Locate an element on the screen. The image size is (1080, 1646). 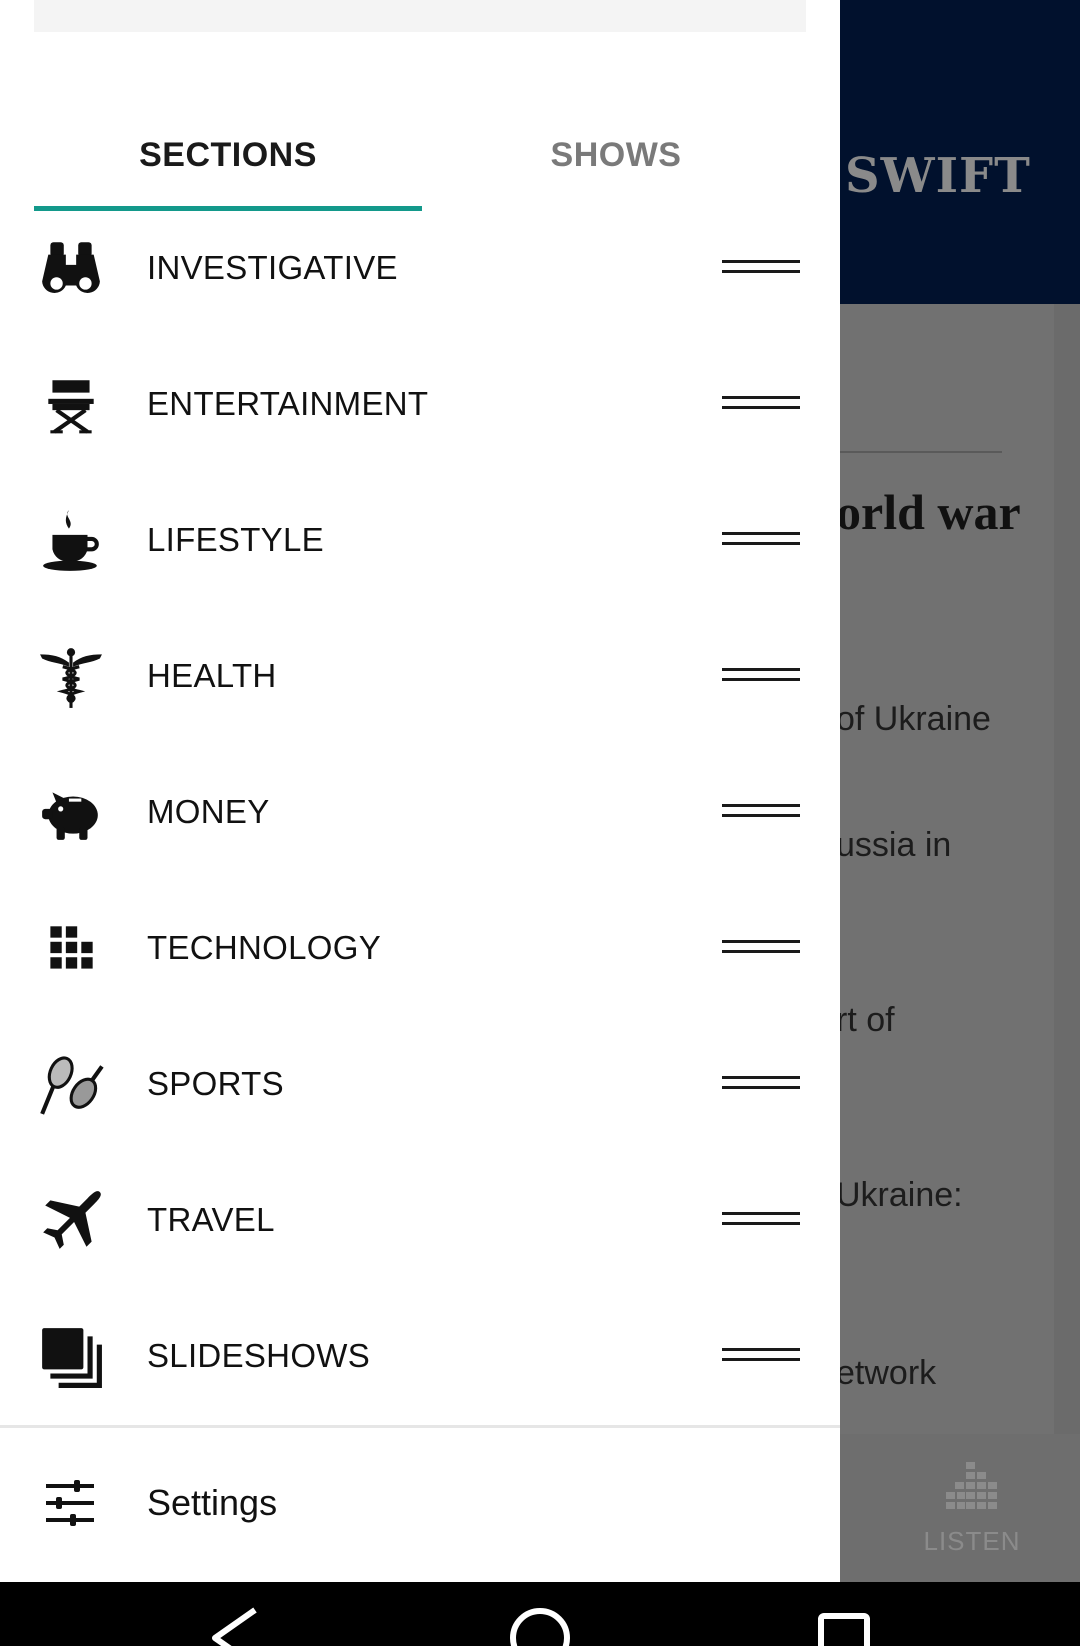
section-item-money: MONEY is located at coordinates (420, 812).